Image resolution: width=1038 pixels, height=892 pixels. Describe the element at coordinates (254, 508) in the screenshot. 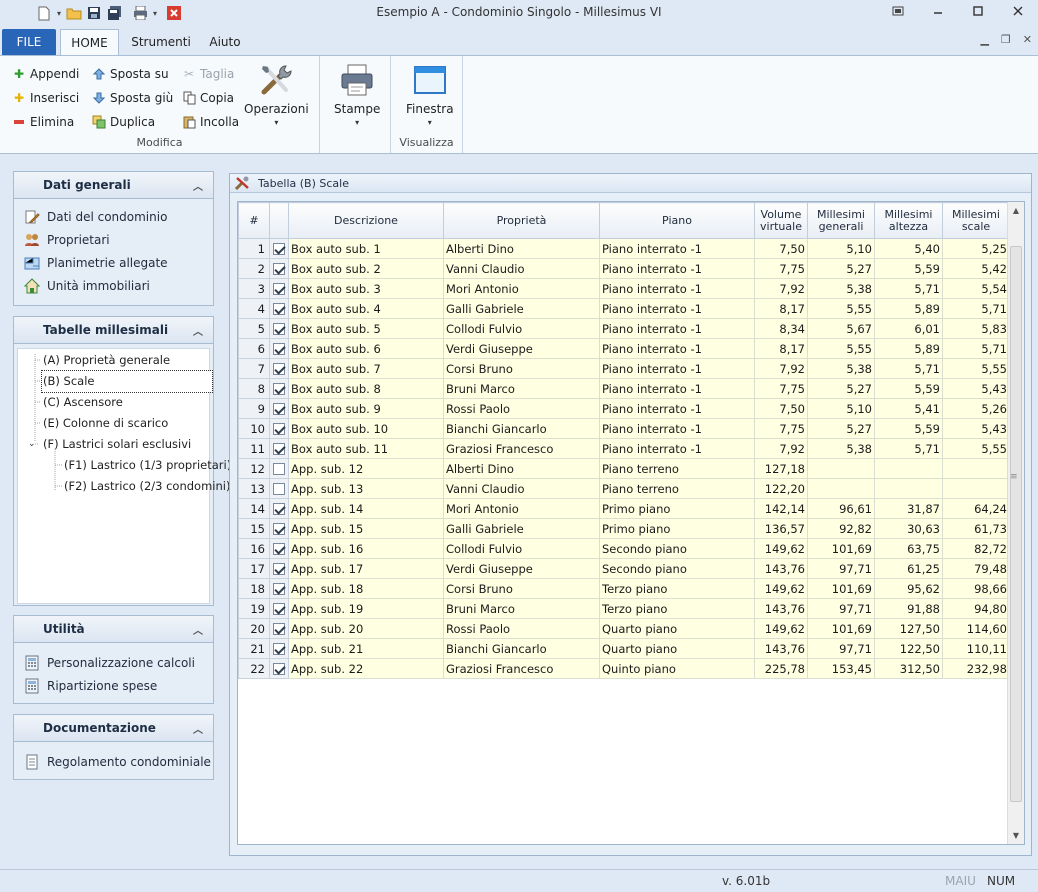

I see `cell-index: 14` at that location.